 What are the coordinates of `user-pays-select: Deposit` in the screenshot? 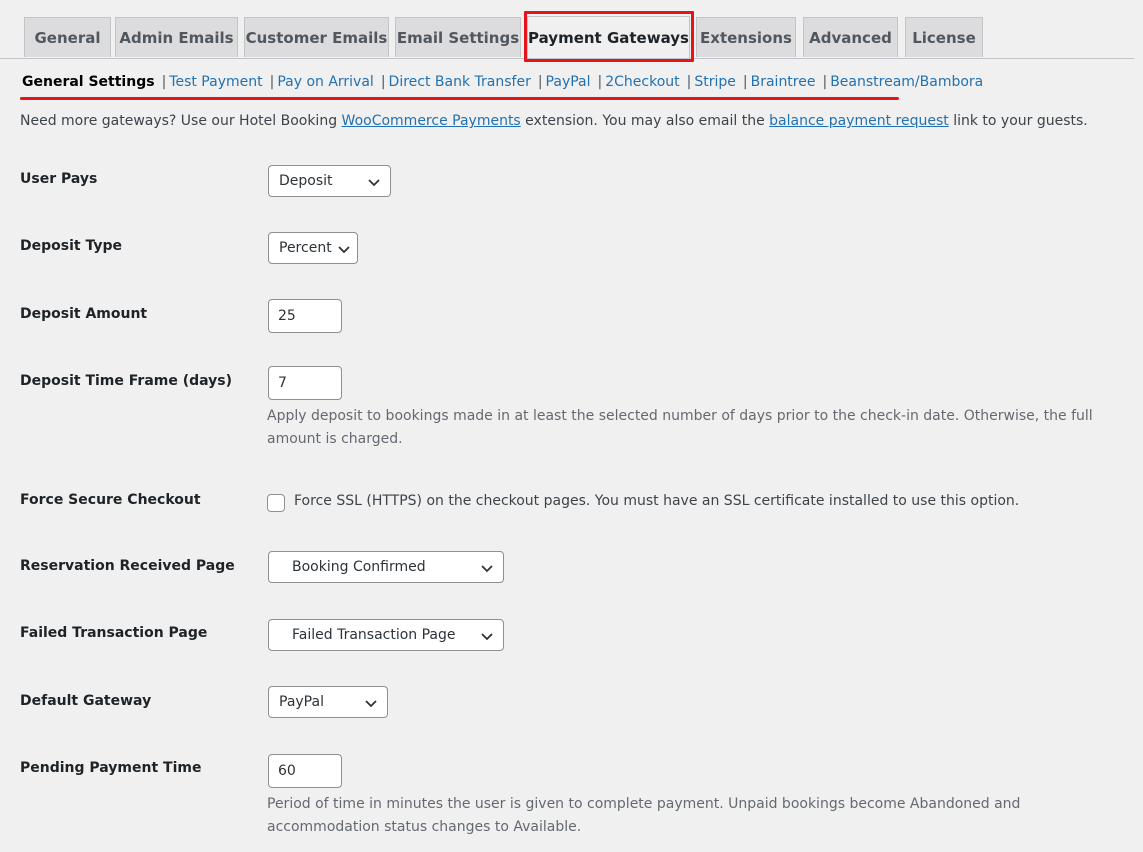 It's located at (329, 181).